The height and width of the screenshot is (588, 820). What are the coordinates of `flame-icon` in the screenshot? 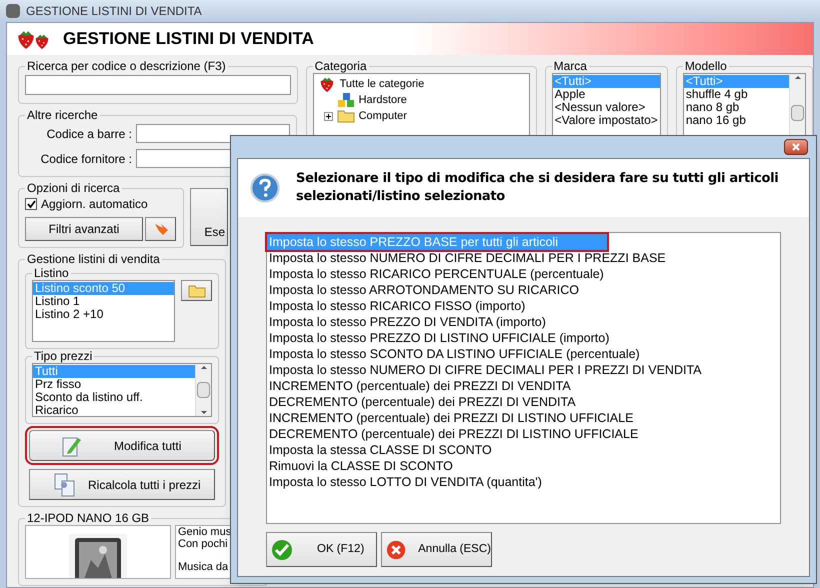 It's located at (160, 229).